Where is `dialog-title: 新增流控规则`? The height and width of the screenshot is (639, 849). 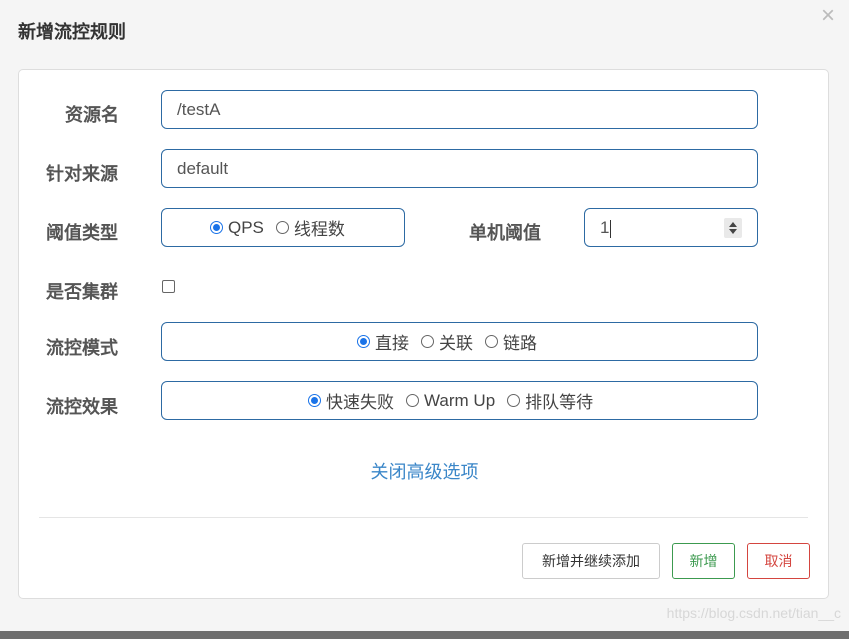
dialog-title: 新增流控规则 is located at coordinates (72, 32).